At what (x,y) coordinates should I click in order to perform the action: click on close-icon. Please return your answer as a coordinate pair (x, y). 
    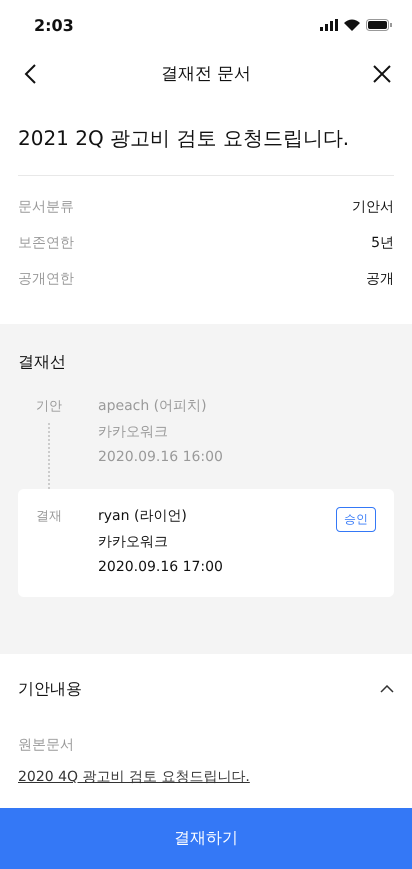
    Looking at the image, I should click on (382, 74).